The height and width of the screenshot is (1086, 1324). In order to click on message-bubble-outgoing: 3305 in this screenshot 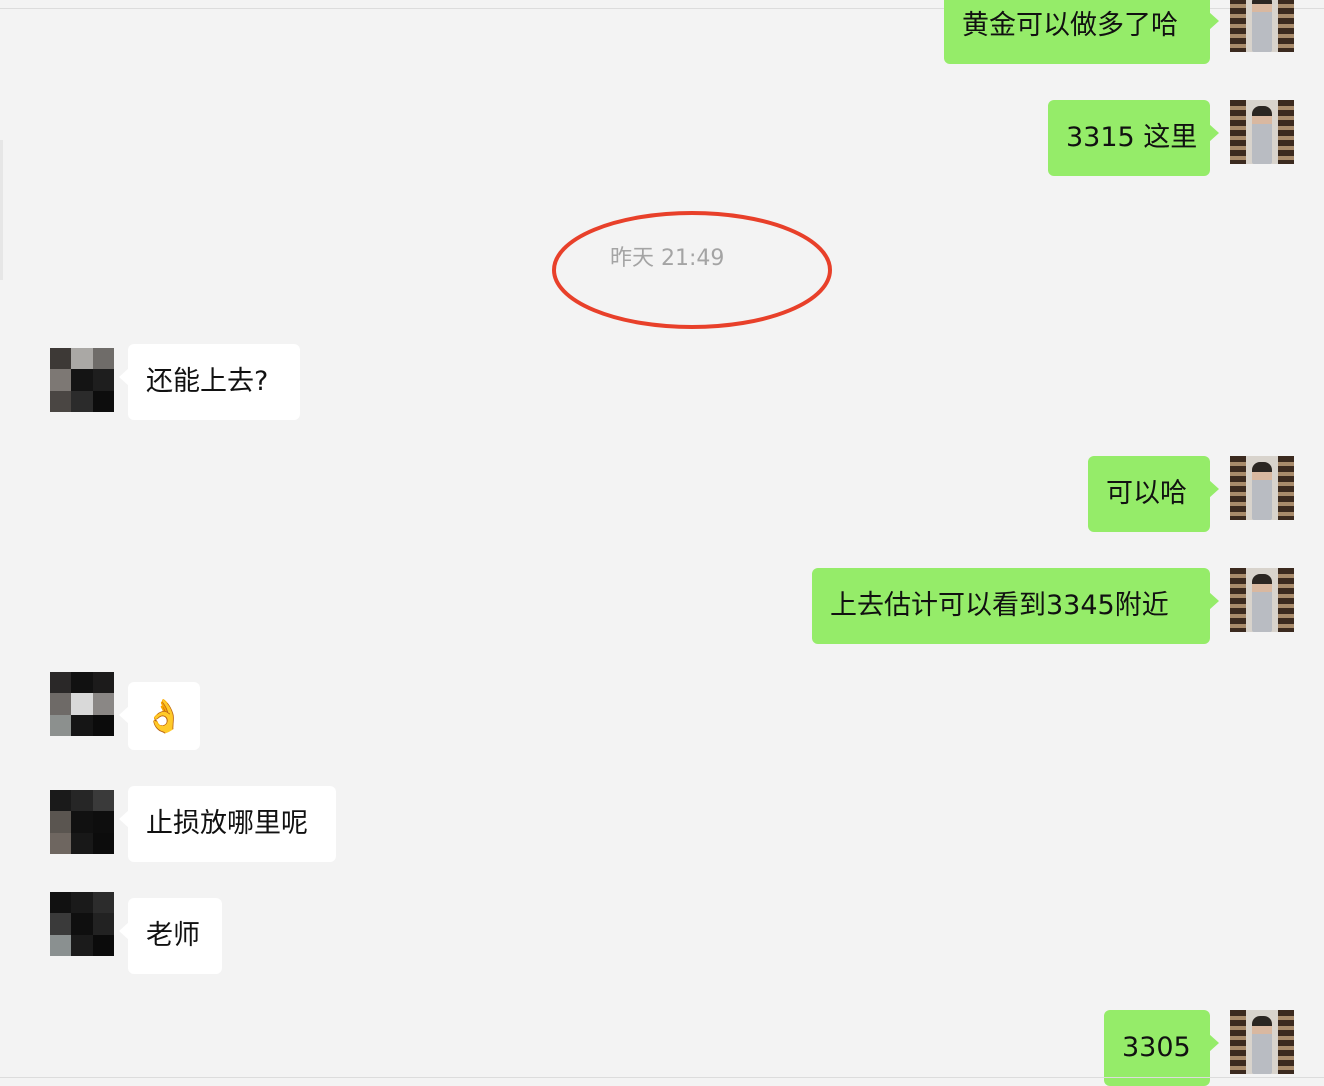, I will do `click(1161, 1048)`.